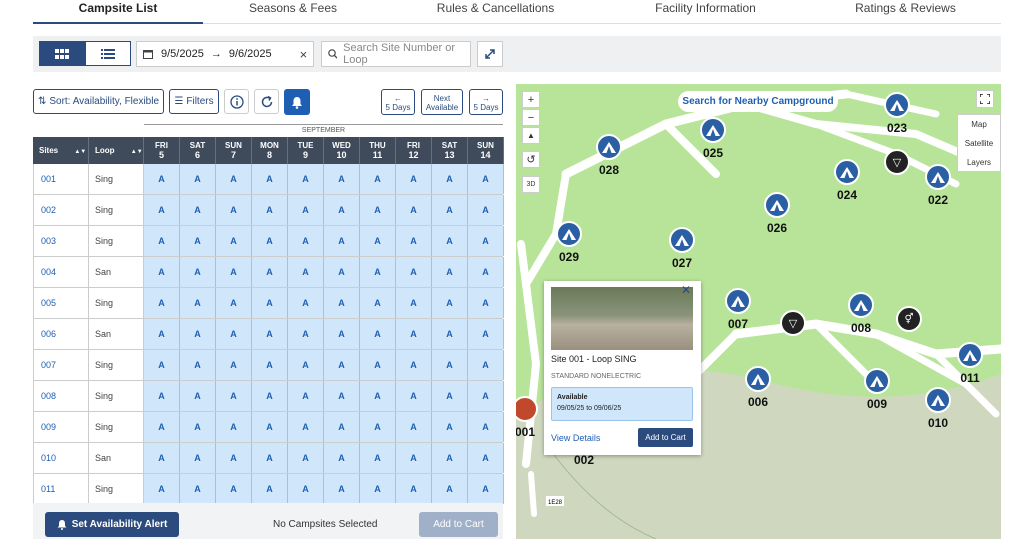 The image size is (1024, 539). I want to click on tab-campsite-list: Campsite List, so click(118, 12).